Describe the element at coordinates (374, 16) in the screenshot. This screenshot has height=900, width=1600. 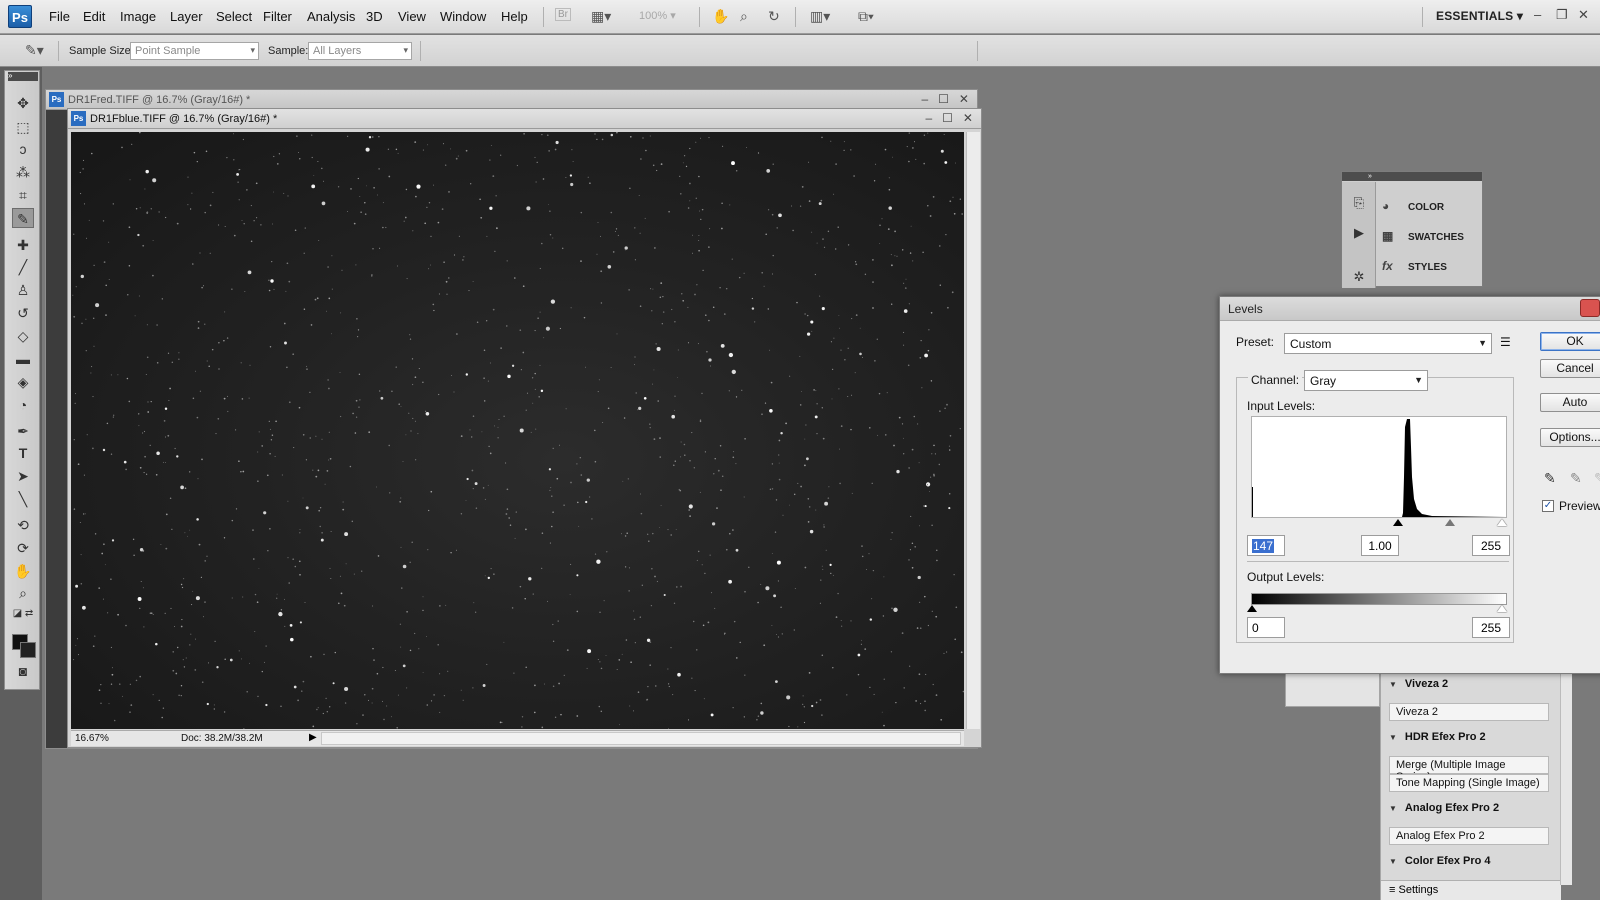
I see `menu-3d: 3D` at that location.